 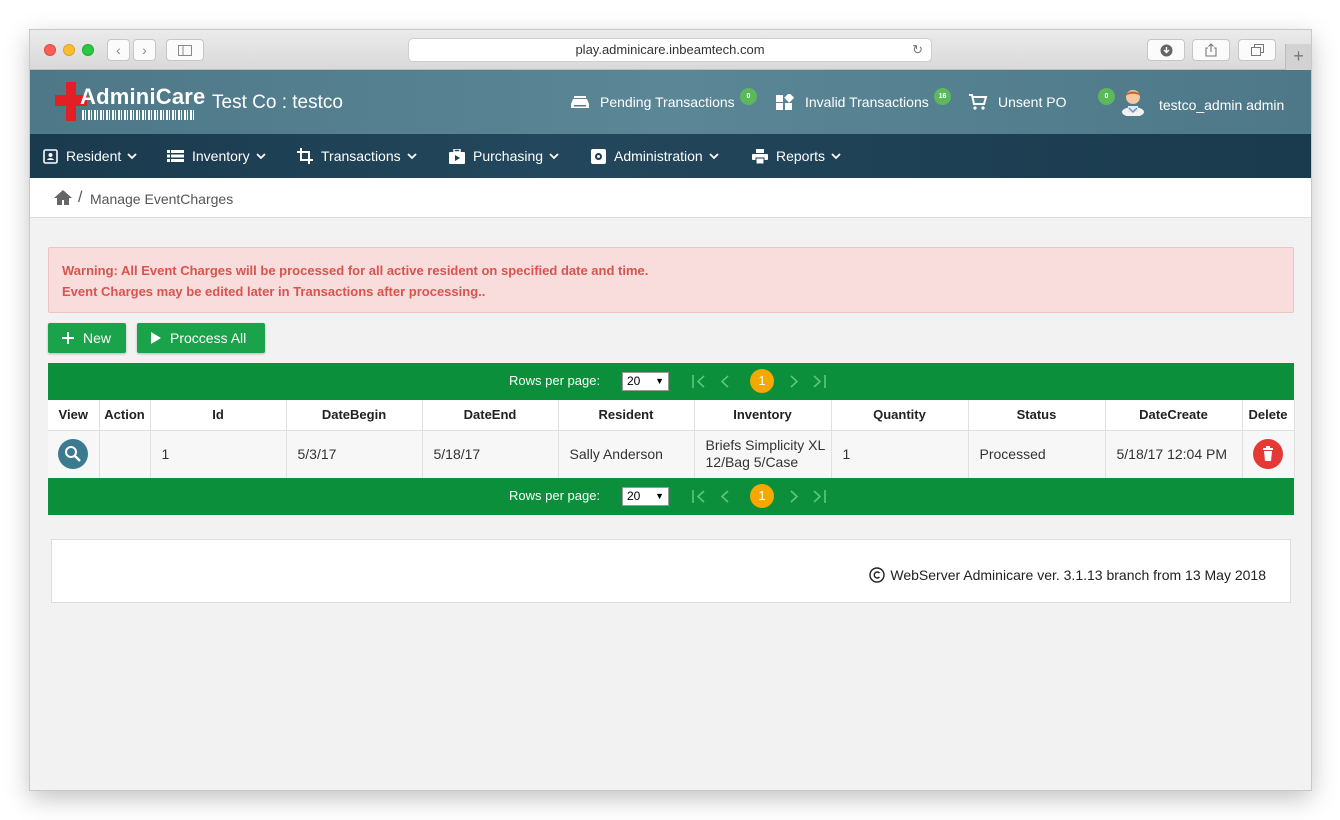 What do you see at coordinates (900, 415) in the screenshot?
I see `column-header-quantity: Quantity` at bounding box center [900, 415].